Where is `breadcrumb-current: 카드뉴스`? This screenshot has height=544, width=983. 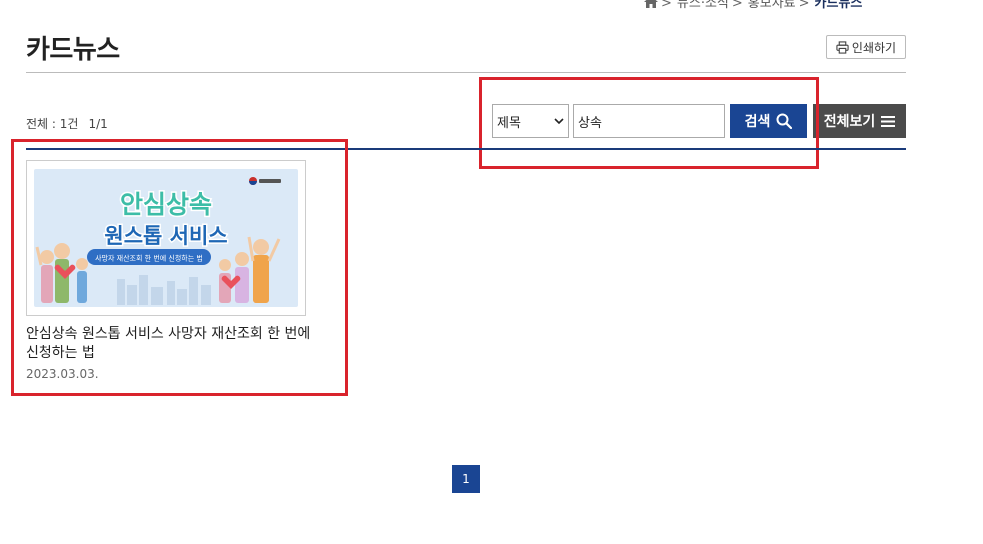 breadcrumb-current: 카드뉴스 is located at coordinates (838, 5).